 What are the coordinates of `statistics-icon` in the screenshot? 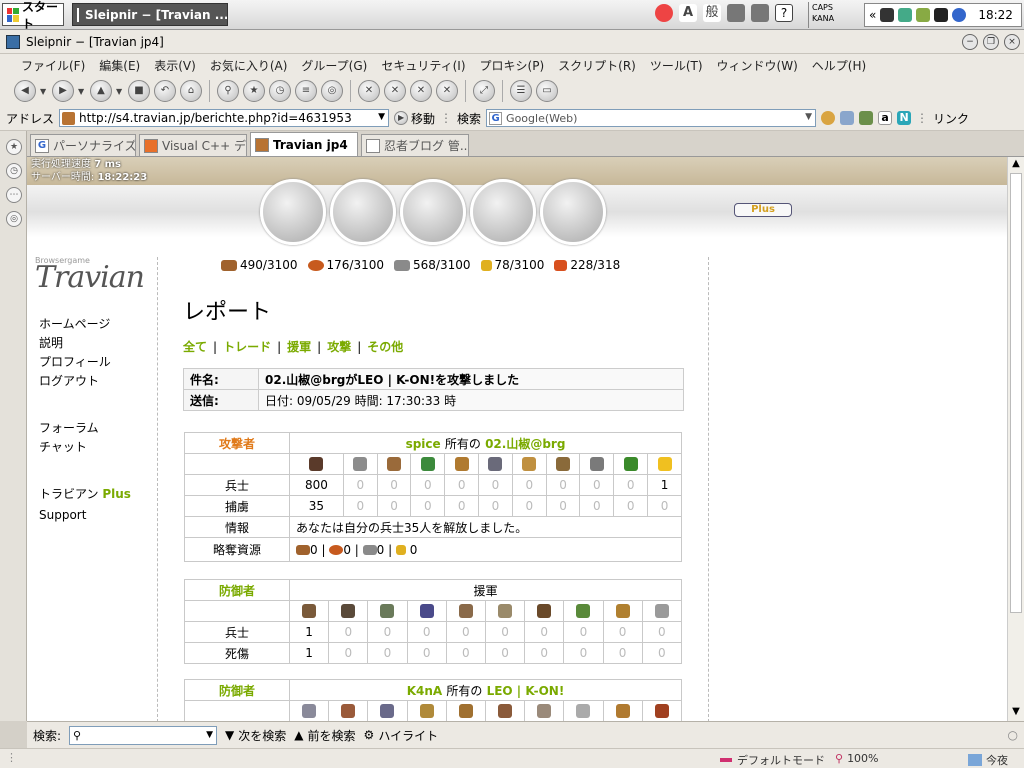 It's located at (503, 212).